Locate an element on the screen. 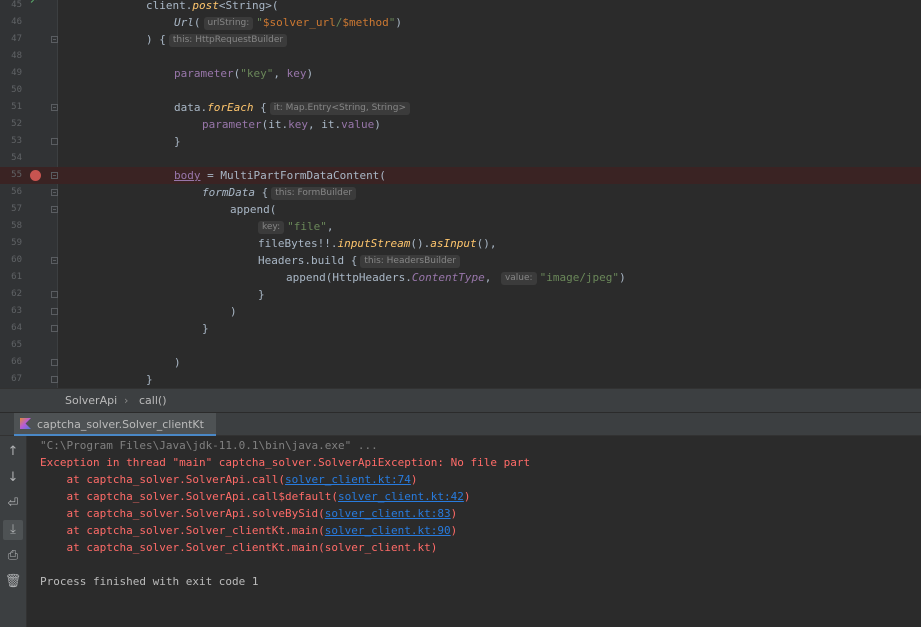 The image size is (921, 627). code-text: parameter(it.key, it.value) is located at coordinates (291, 124).